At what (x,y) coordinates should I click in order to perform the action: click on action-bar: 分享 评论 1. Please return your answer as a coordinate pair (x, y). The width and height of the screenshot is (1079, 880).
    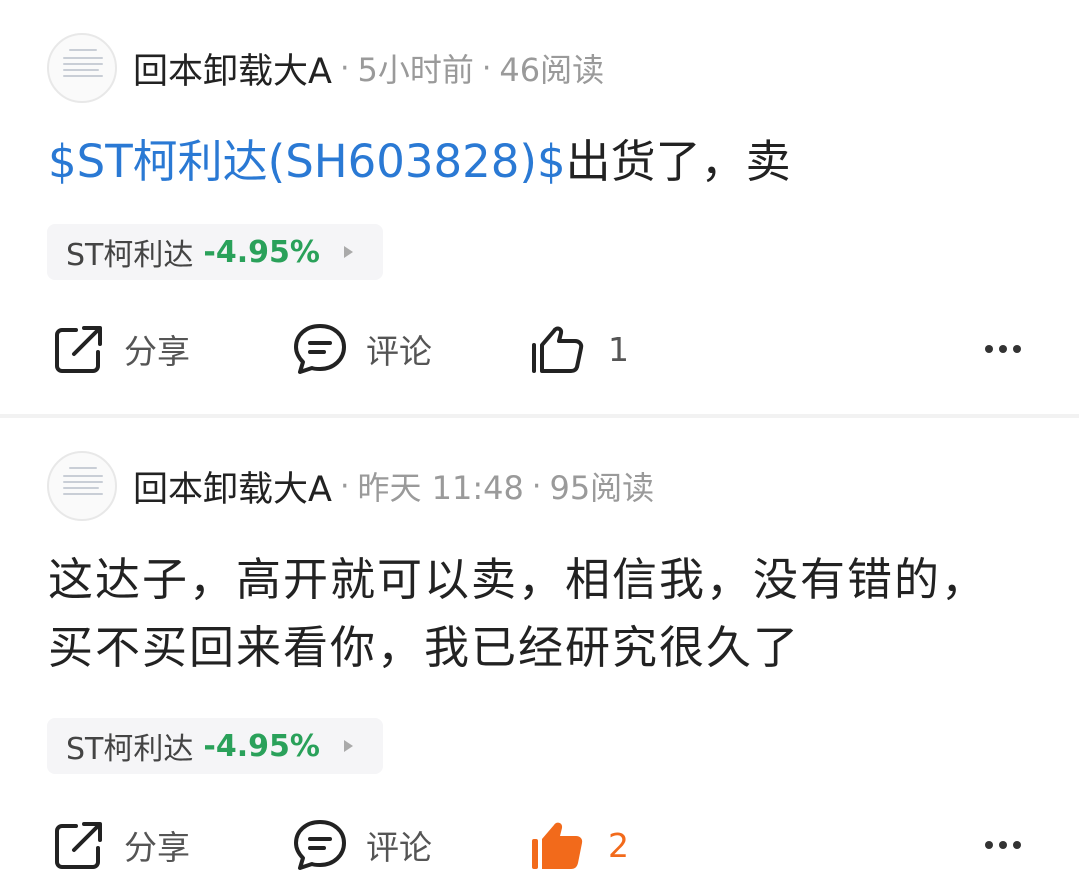
    Looking at the image, I should click on (539, 349).